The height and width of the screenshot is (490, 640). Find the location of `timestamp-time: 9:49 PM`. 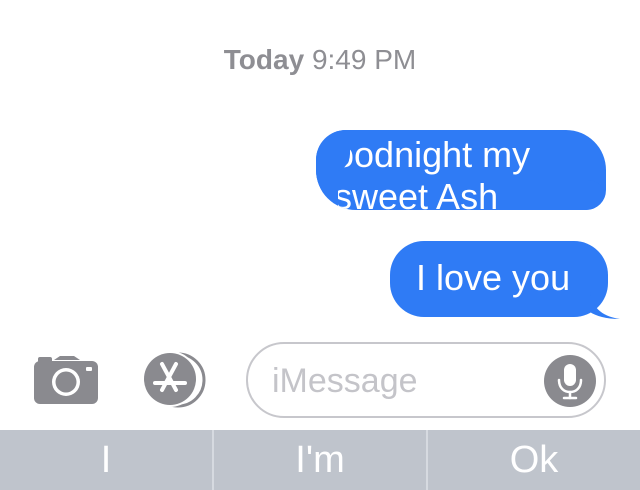

timestamp-time: 9:49 PM is located at coordinates (364, 59).